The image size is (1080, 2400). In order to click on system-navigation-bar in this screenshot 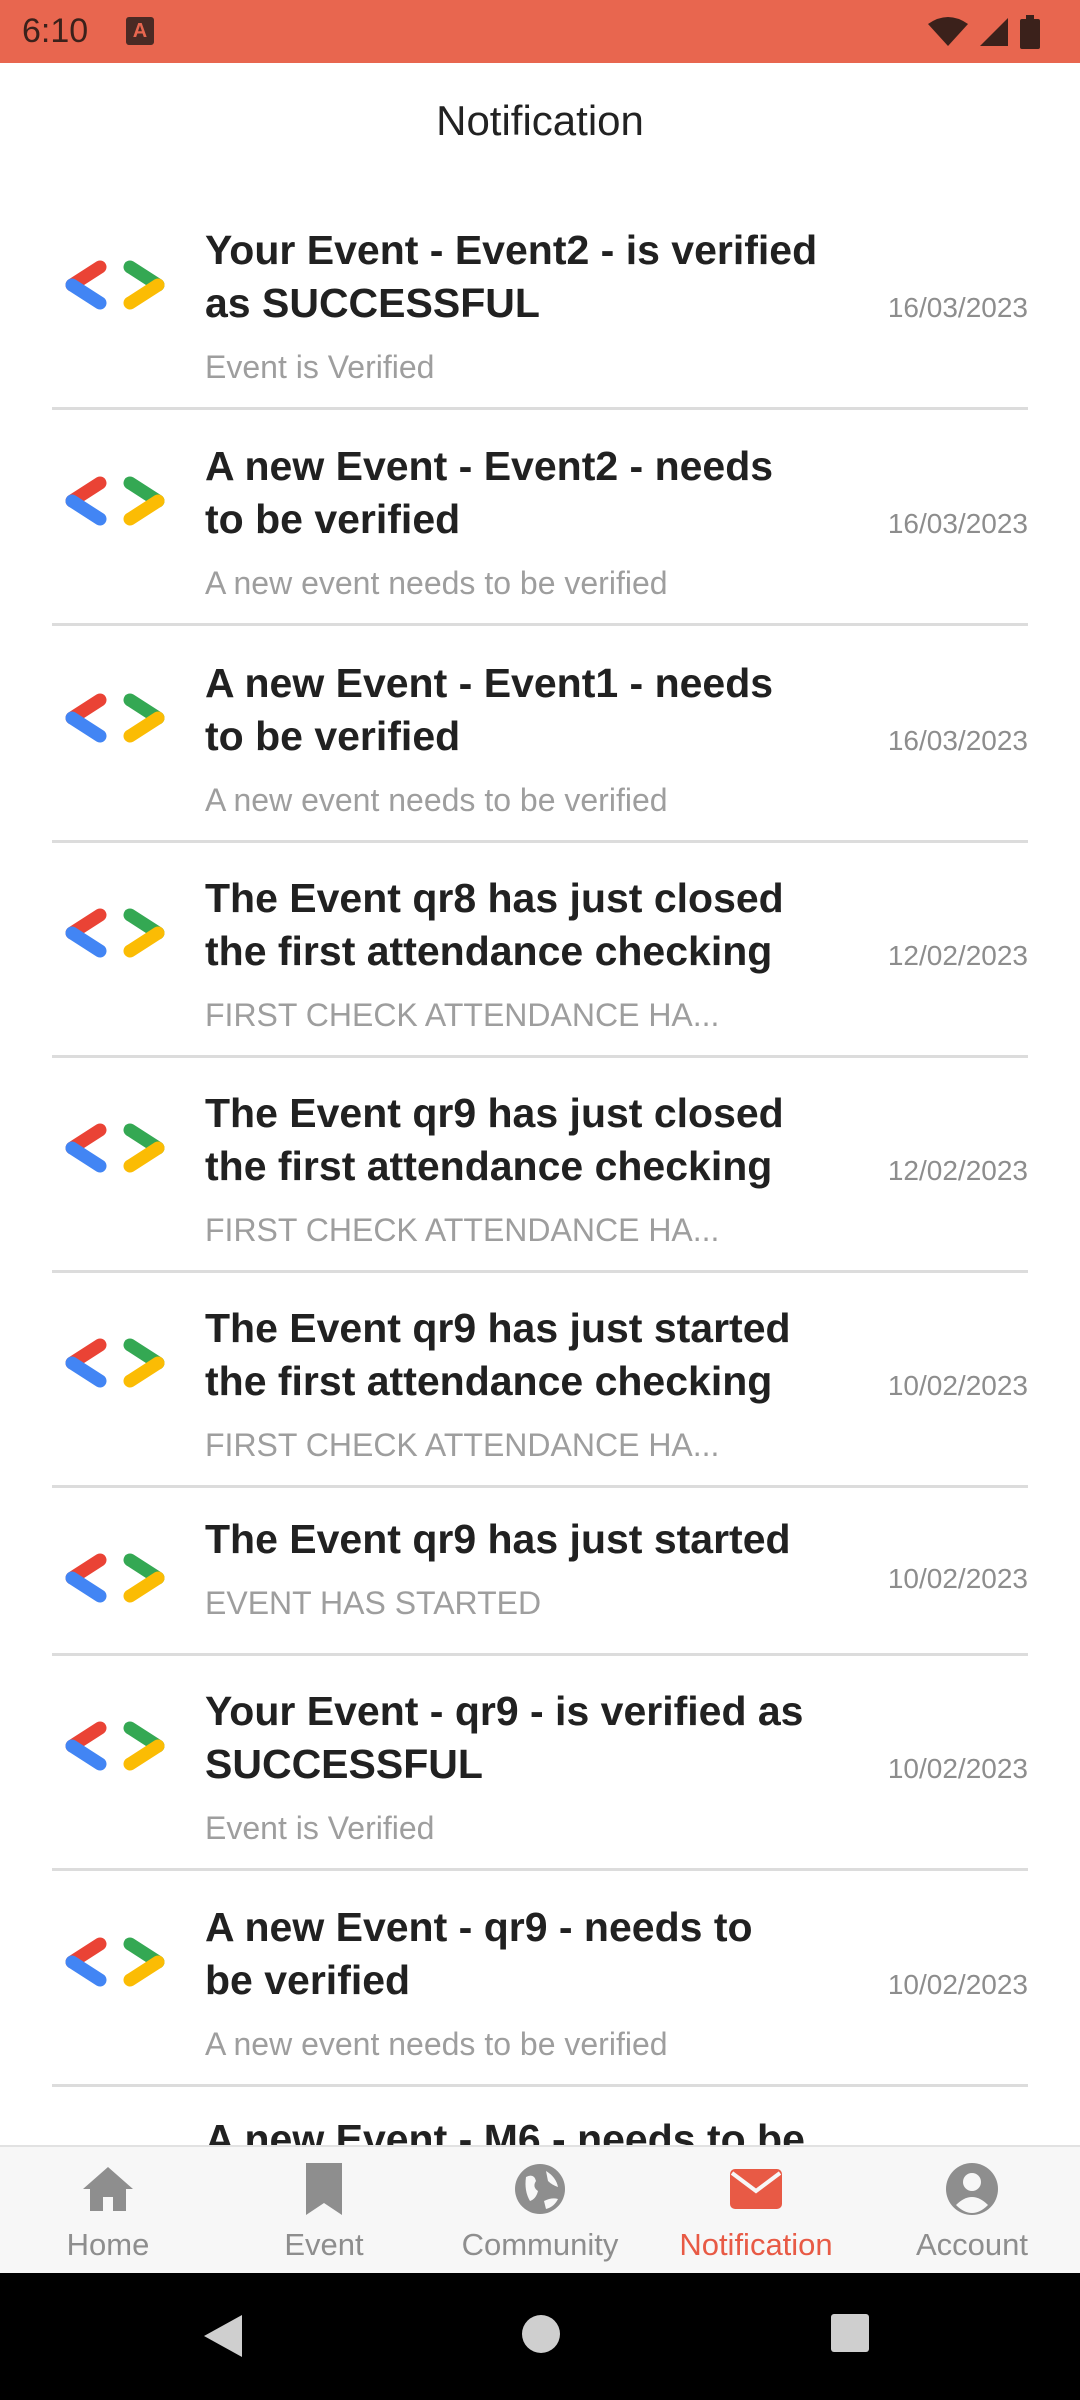, I will do `click(540, 2336)`.